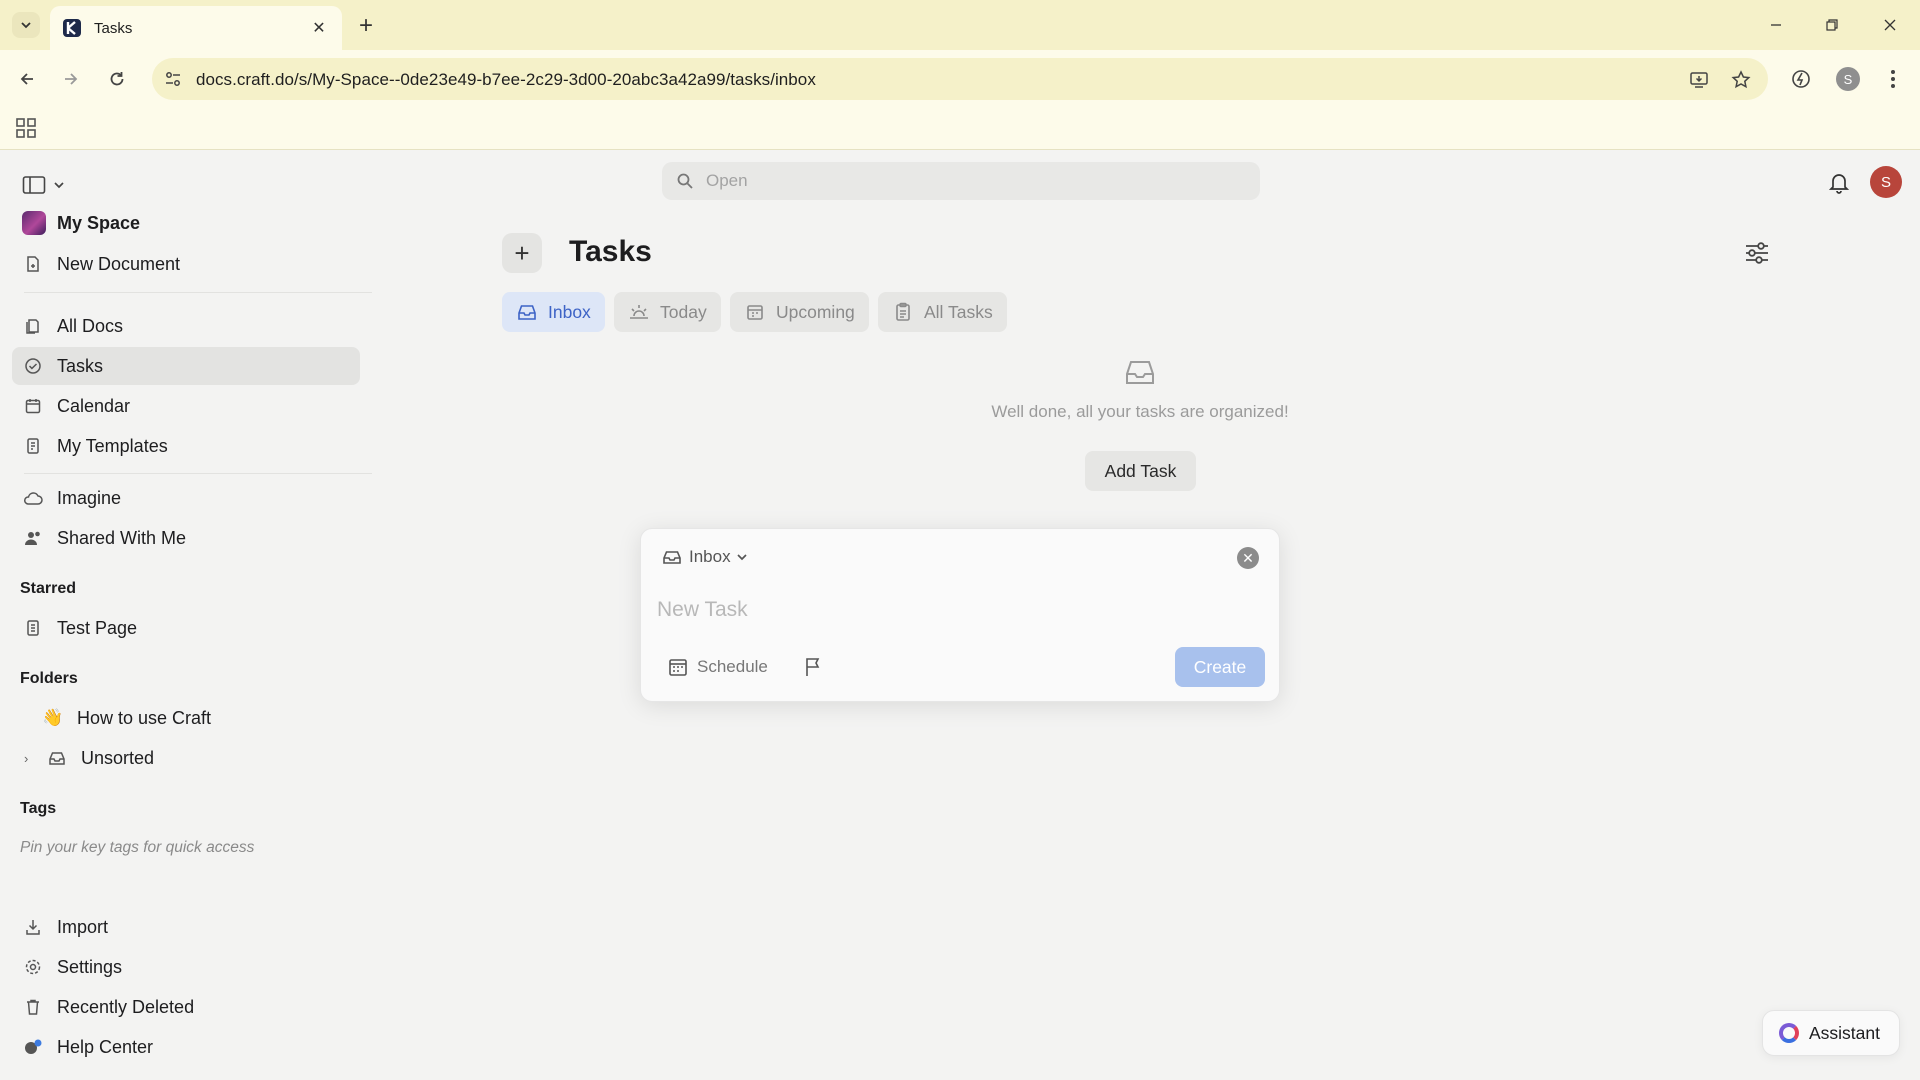 Image resolution: width=1920 pixels, height=1080 pixels. What do you see at coordinates (33, 498) in the screenshot?
I see `cloud-icon` at bounding box center [33, 498].